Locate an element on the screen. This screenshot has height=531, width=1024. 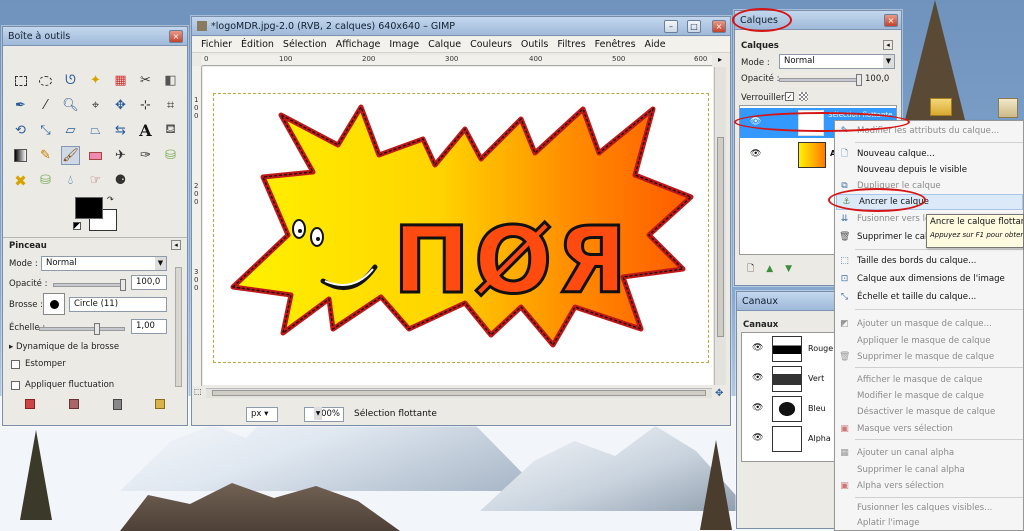
pencil-icon: ✎ is located at coordinates (45, 155).